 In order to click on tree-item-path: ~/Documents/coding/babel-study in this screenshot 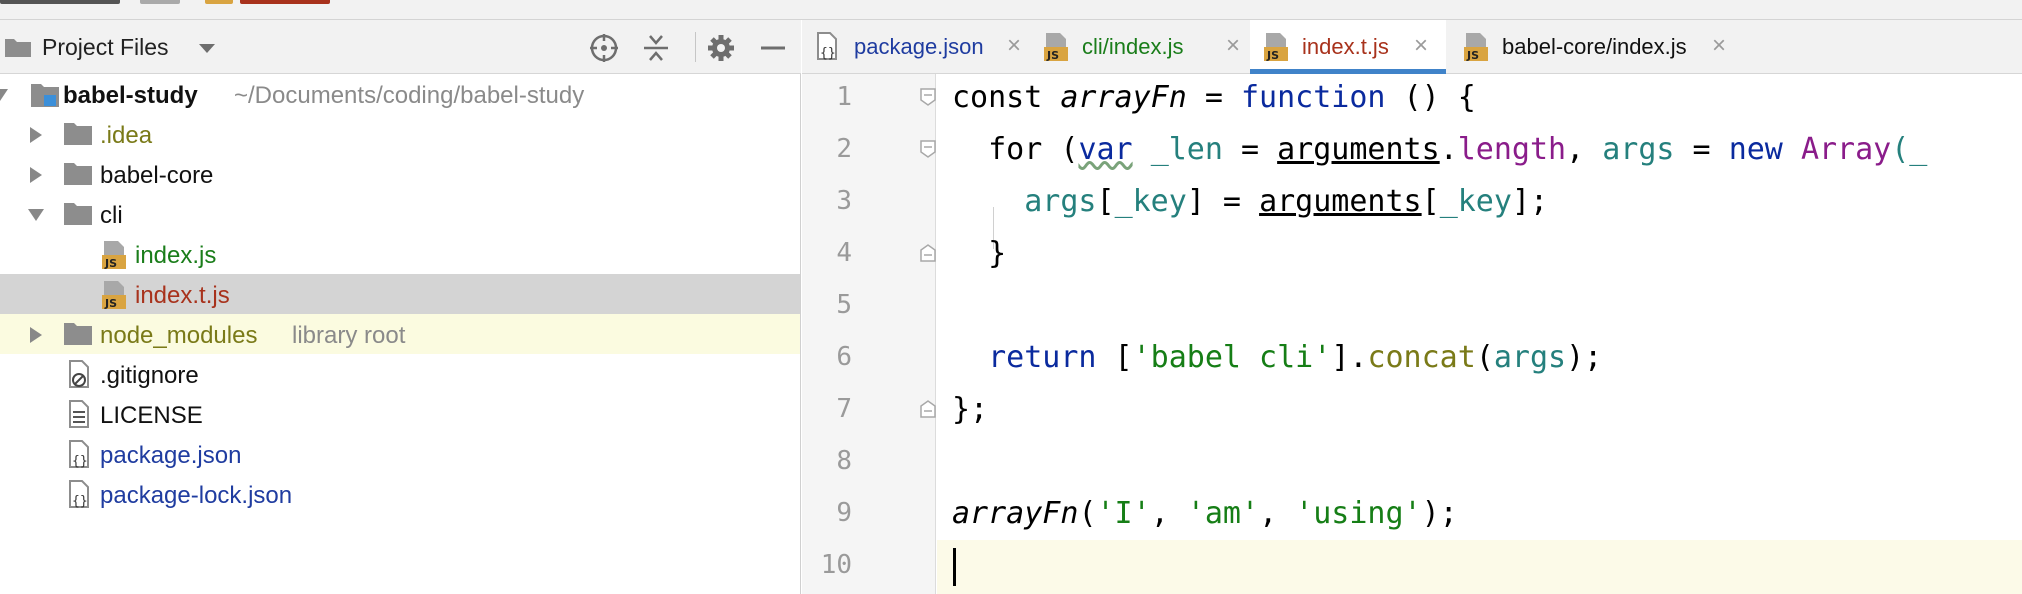, I will do `click(409, 95)`.